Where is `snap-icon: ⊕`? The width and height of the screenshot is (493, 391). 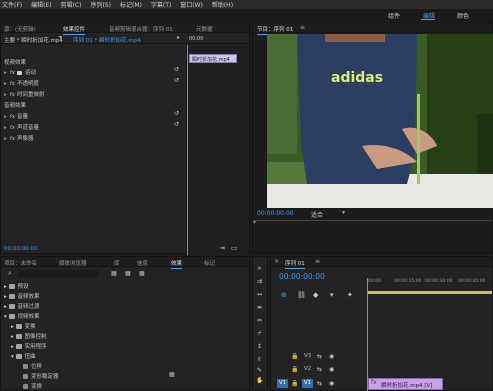
snap-icon: ⊕ is located at coordinates (284, 295).